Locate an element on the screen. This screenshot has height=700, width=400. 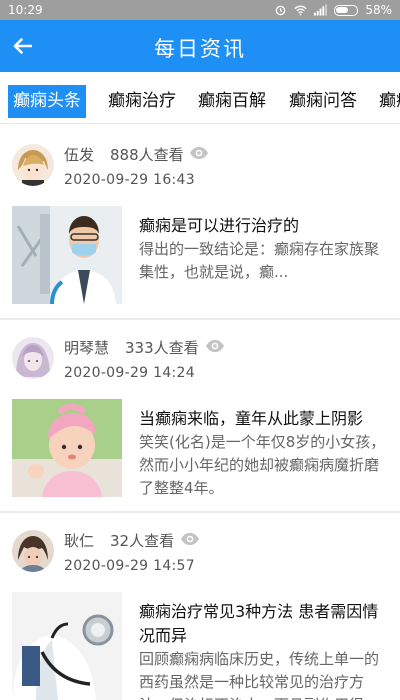
tab-epilepsy-headlines: 癫痫头条 is located at coordinates (47, 101).